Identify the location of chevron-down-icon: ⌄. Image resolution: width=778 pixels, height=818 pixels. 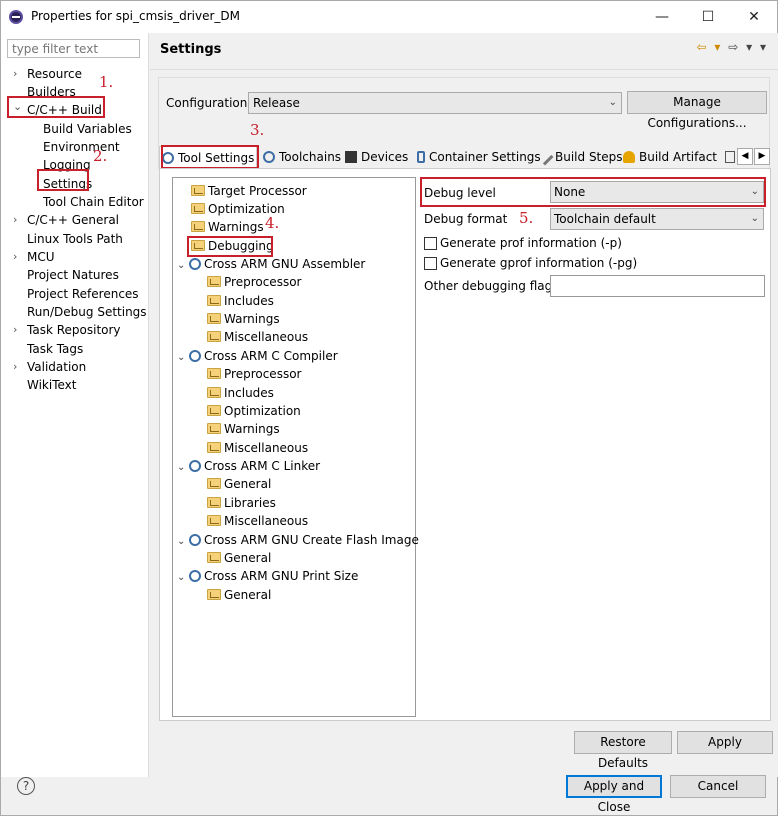
(754, 218).